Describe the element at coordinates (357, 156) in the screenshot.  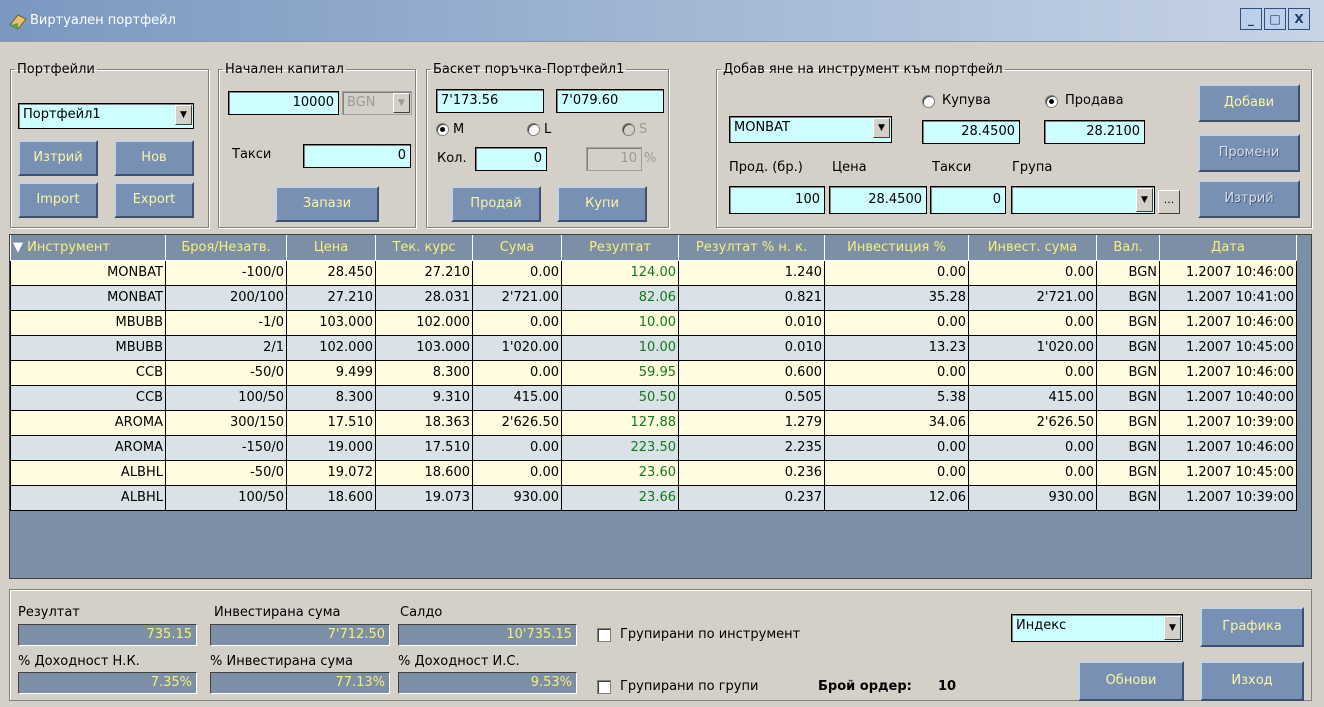
I see `capital-fees-field: 0` at that location.